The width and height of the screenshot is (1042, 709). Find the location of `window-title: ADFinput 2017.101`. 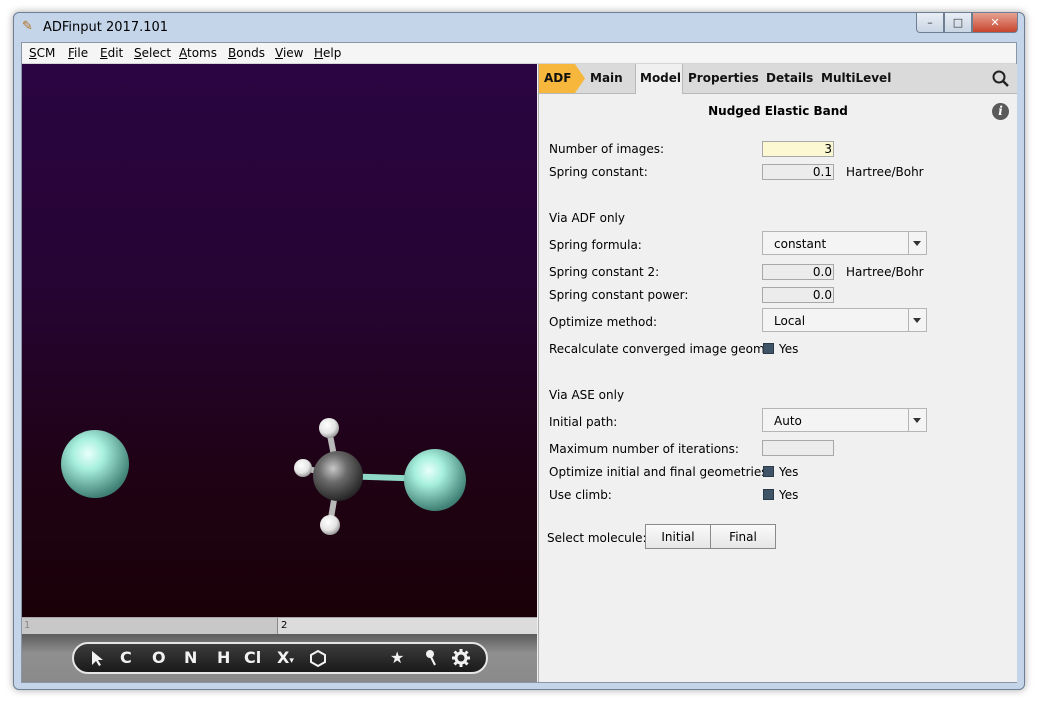

window-title: ADFinput 2017.101 is located at coordinates (106, 27).